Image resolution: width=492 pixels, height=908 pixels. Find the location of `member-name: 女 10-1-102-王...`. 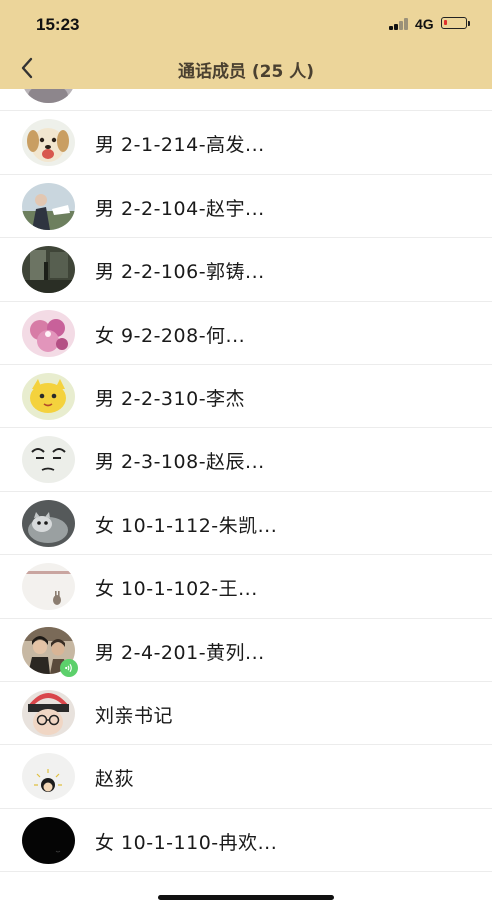

member-name: 女 10-1-102-王... is located at coordinates (176, 589).